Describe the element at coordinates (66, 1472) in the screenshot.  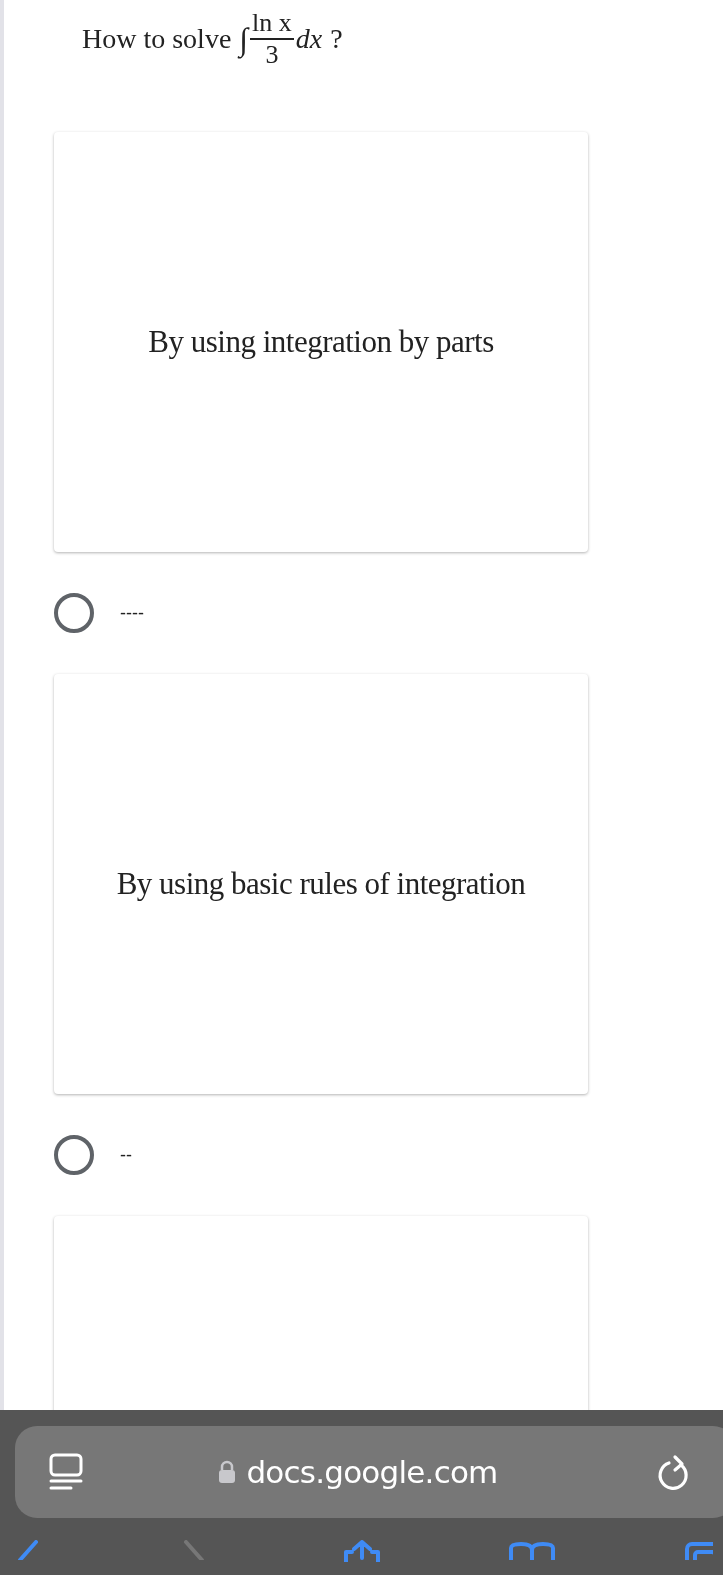
I see `reader-icon` at that location.